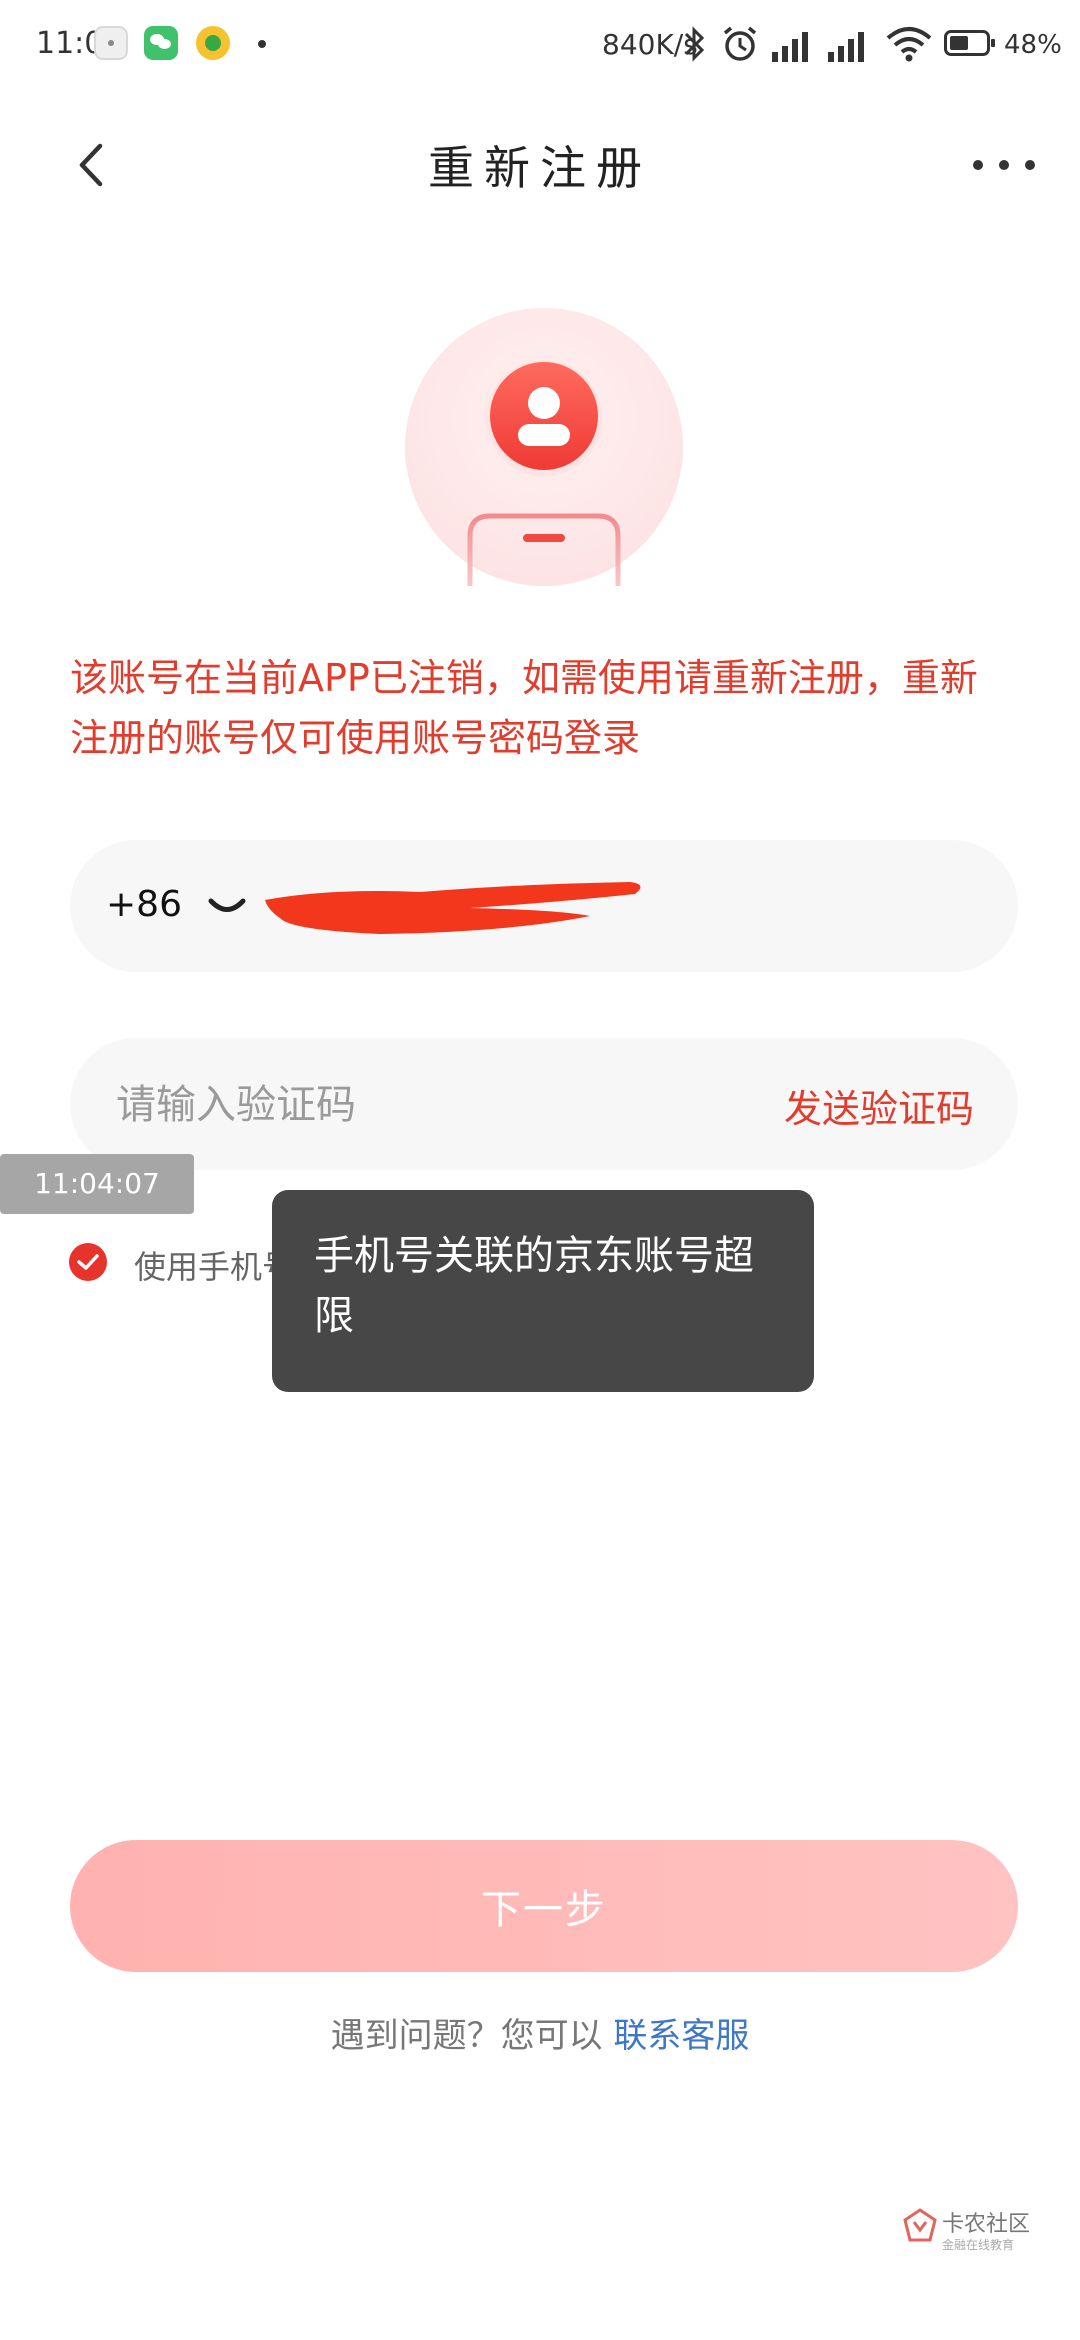  I want to click on agreement-checkbox, so click(88, 1262).